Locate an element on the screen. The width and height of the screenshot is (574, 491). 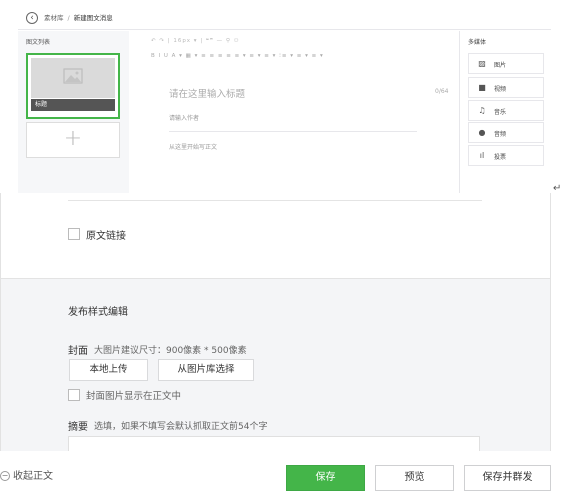
summary-label: 摘要 is located at coordinates (78, 427).